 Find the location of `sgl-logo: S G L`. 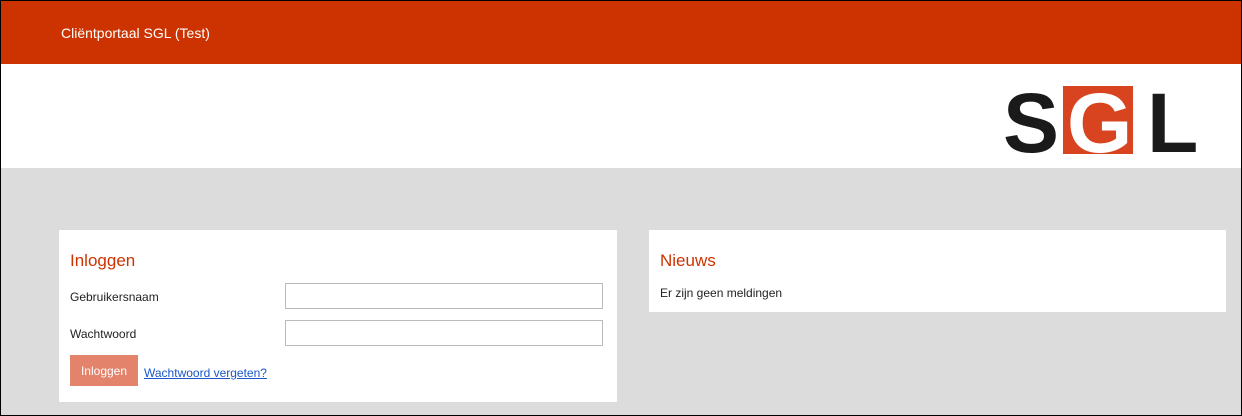

sgl-logo: S G L is located at coordinates (1100, 120).